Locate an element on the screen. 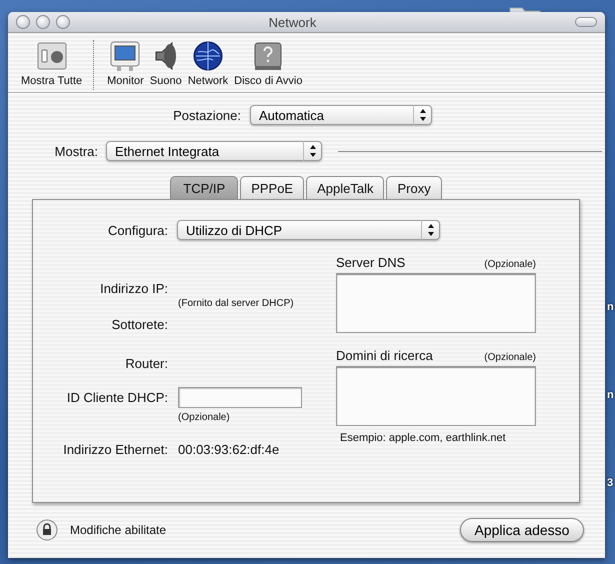  globe-icon is located at coordinates (208, 56).